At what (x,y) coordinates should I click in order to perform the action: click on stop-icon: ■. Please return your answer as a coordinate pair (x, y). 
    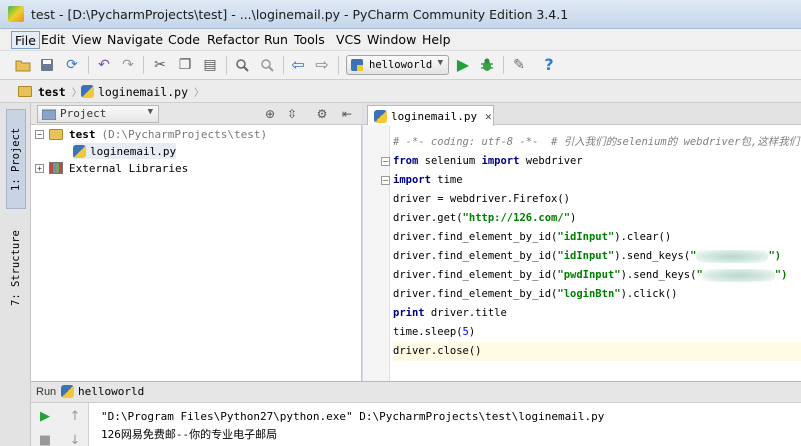
    Looking at the image, I should click on (45, 439).